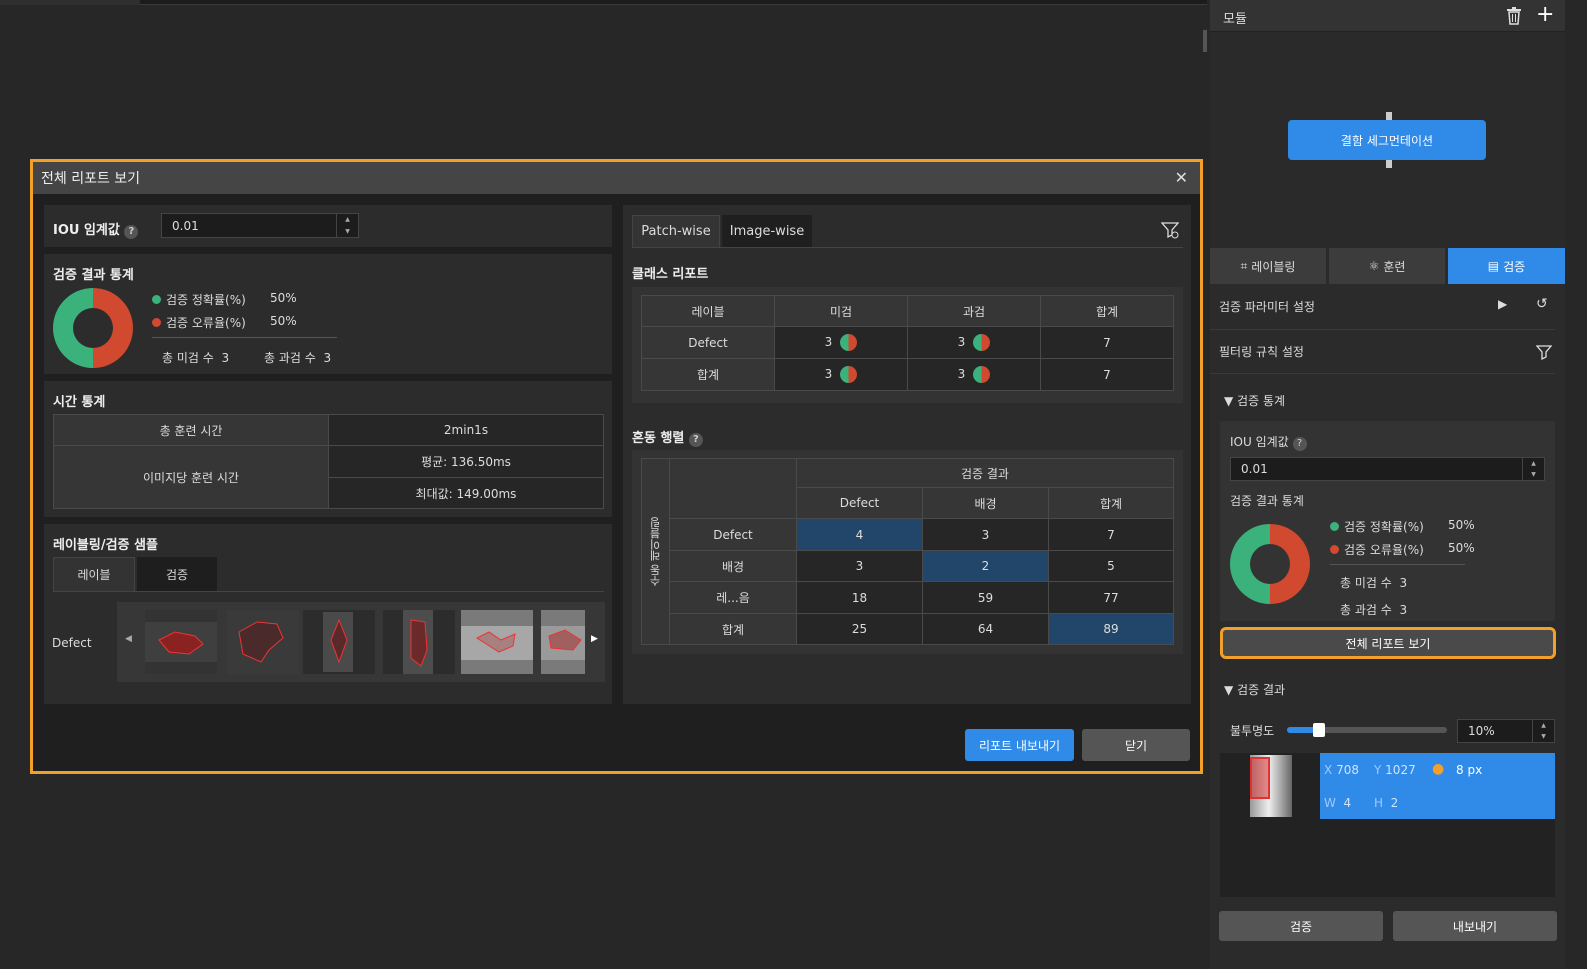 This screenshot has height=969, width=1587. What do you see at coordinates (79, 402) in the screenshot?
I see `time-stats-title: 시간 통계` at bounding box center [79, 402].